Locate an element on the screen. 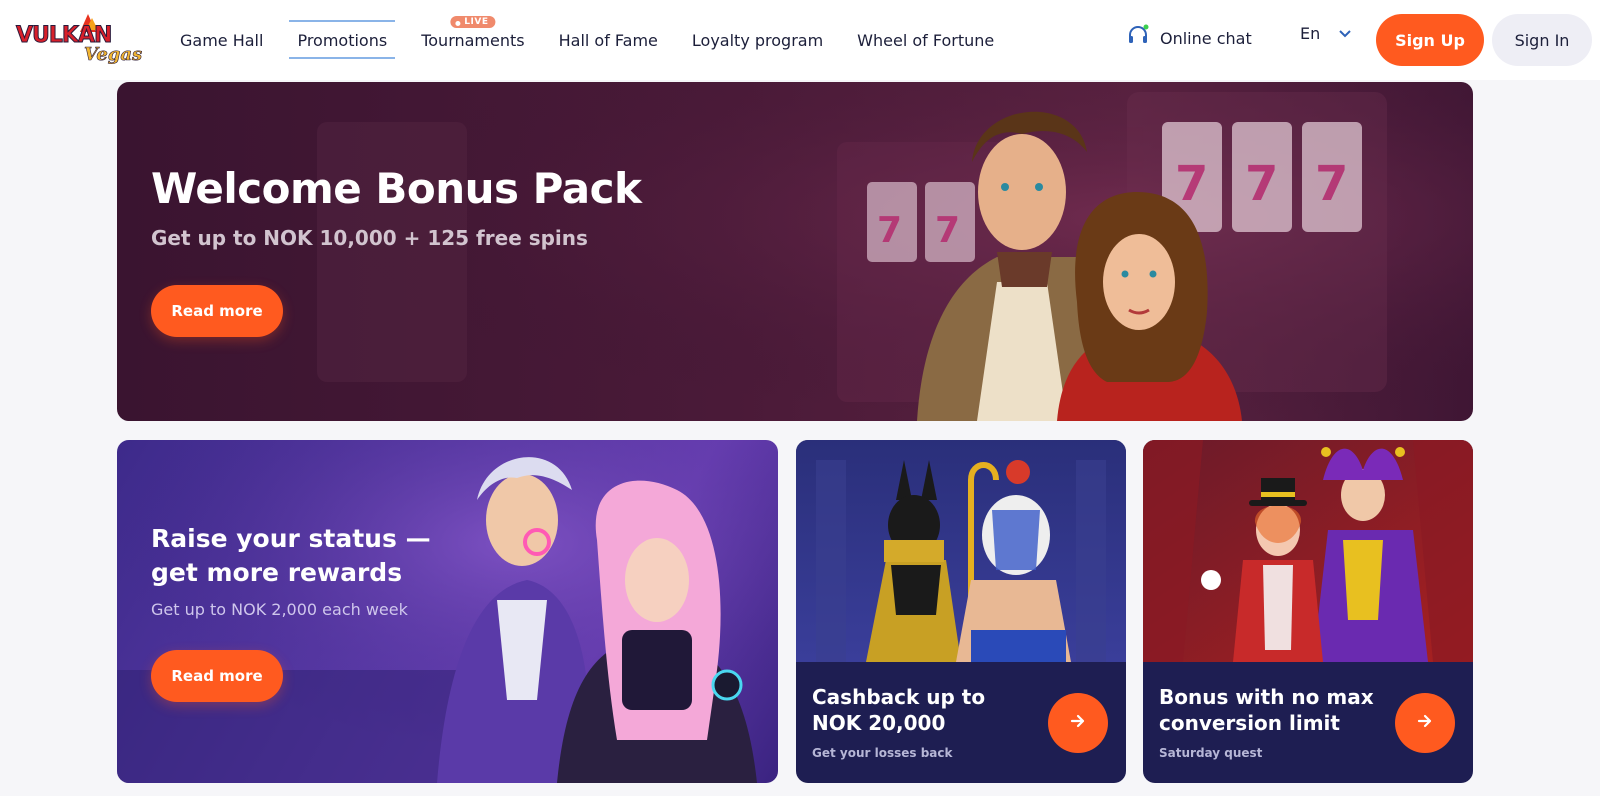 This screenshot has width=1600, height=796. nav-hall-of-fame: Hall of Fame is located at coordinates (608, 40).